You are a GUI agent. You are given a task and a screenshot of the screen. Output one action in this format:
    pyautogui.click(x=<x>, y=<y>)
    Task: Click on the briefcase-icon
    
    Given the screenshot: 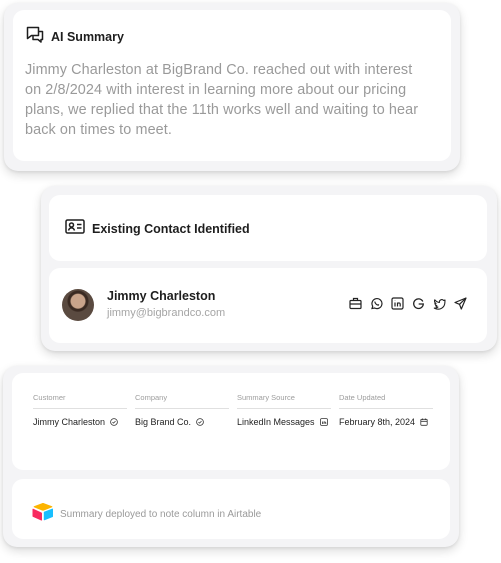 What is the action you would take?
    pyautogui.click(x=355, y=303)
    